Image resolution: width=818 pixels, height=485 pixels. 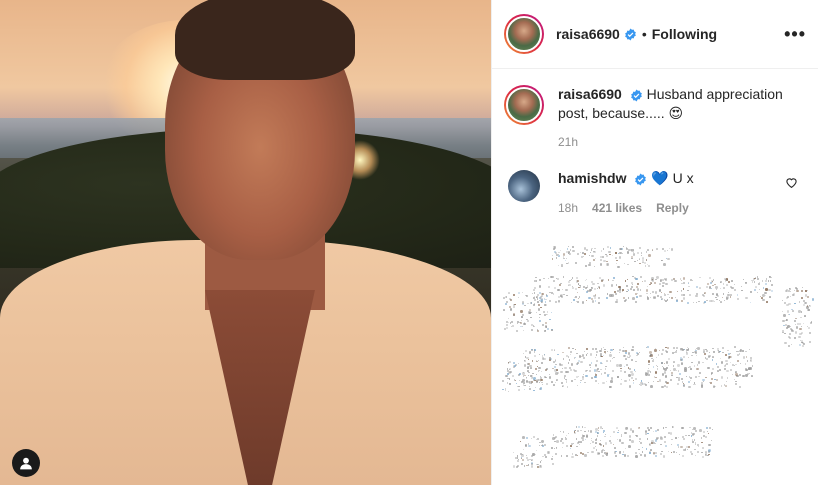 What do you see at coordinates (617, 208) in the screenshot?
I see `comment-likes: 421 likes` at bounding box center [617, 208].